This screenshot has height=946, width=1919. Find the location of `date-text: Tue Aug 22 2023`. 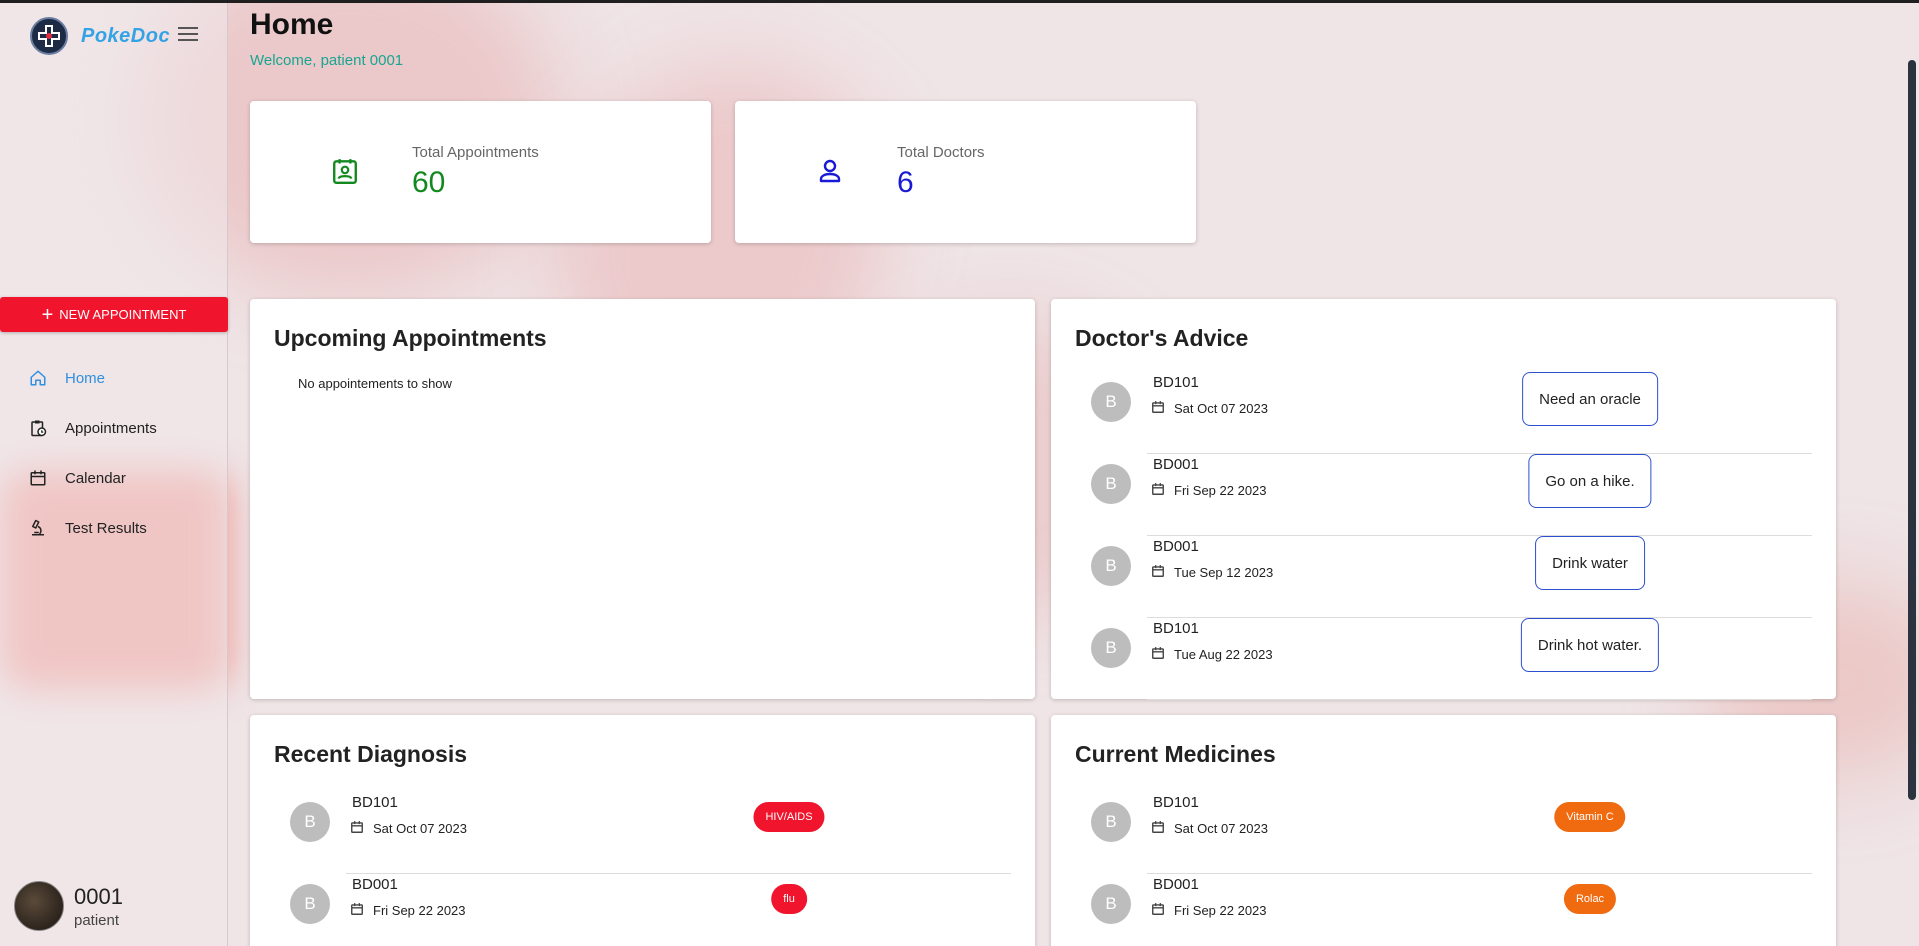

date-text: Tue Aug 22 2023 is located at coordinates (1223, 654).